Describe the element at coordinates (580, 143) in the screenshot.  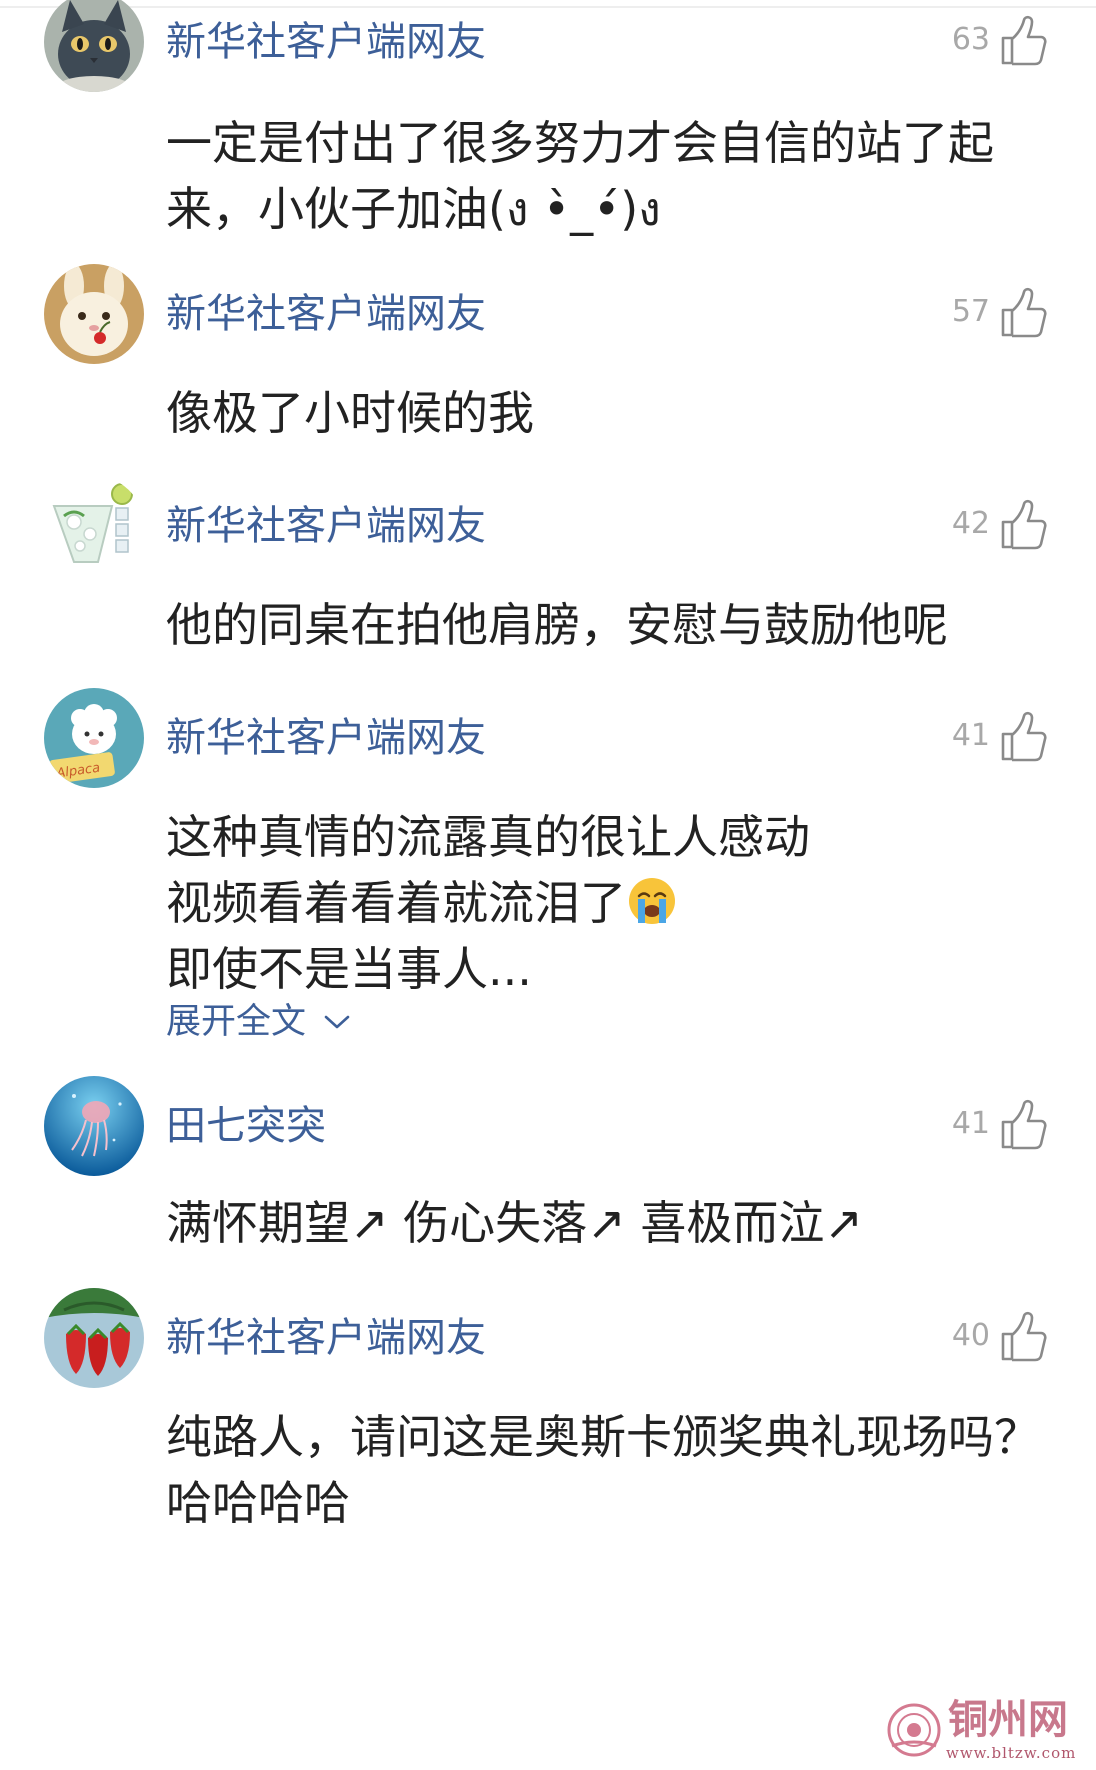
I see `comment-text-line: 一定是付出了很多努力才会自信的站了起` at that location.